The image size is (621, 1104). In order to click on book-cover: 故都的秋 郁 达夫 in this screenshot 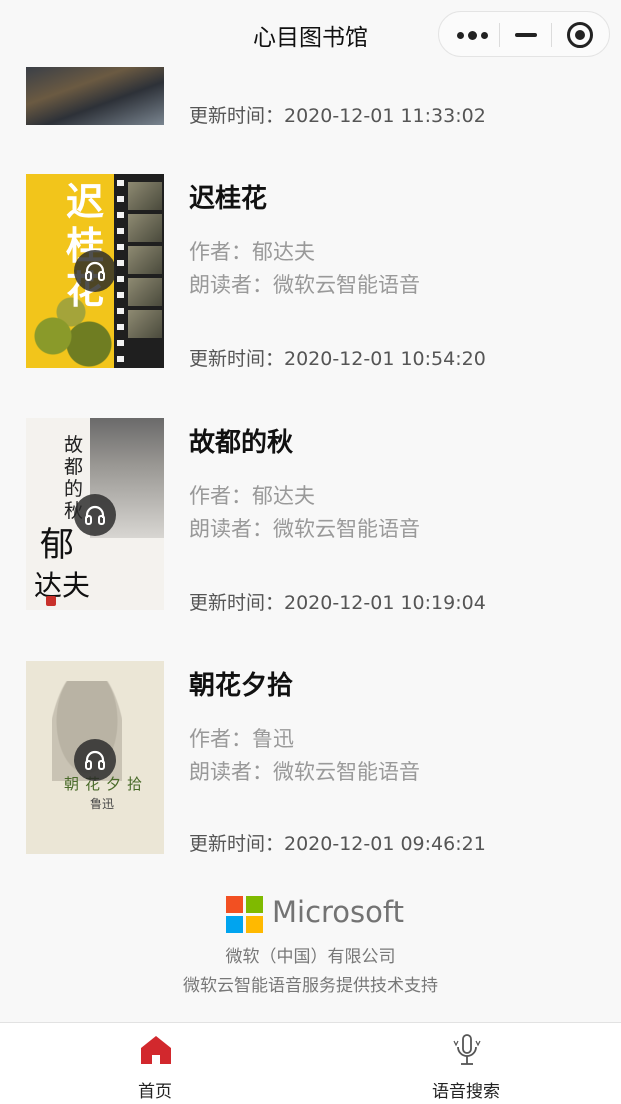, I will do `click(95, 514)`.